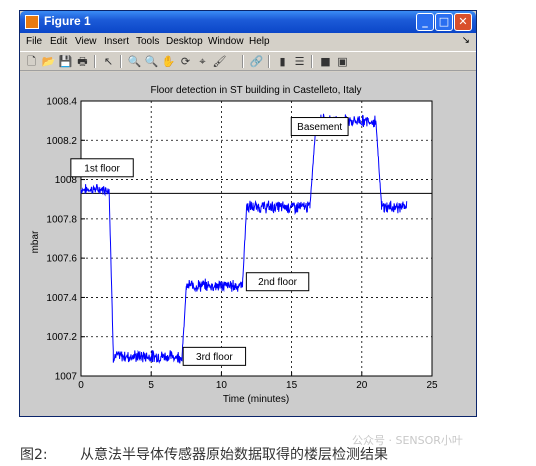 The image size is (536, 466). I want to click on y-tick-label: 1008.4, so click(61, 102).